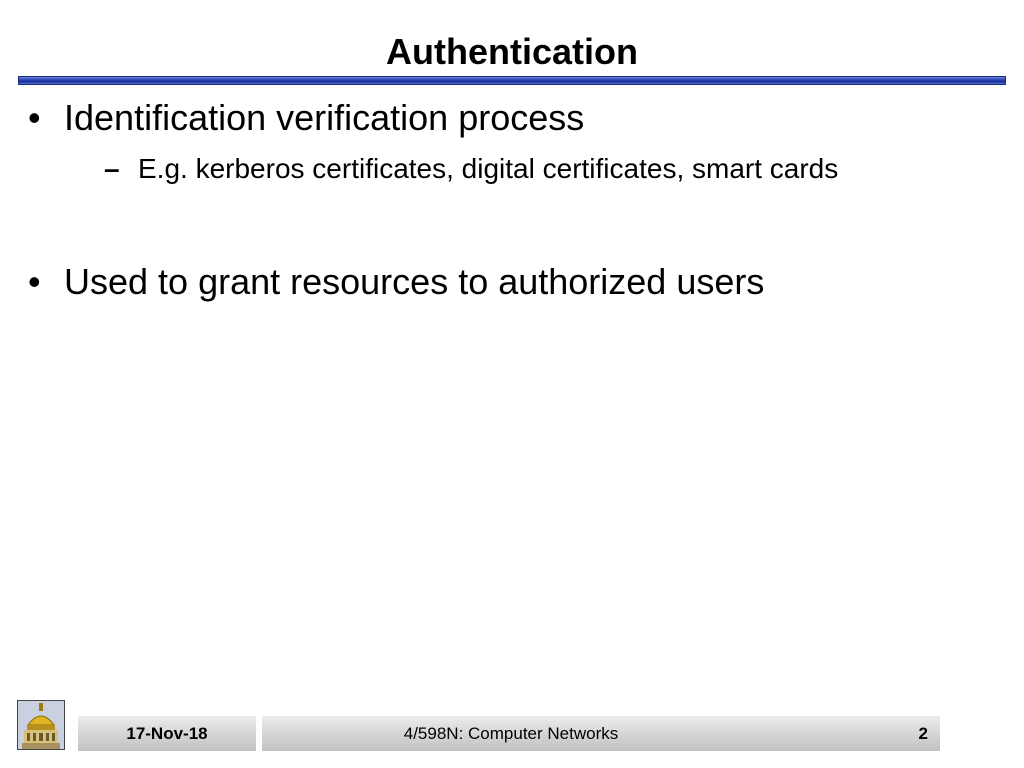  I want to click on title-underline-bar, so click(512, 80).